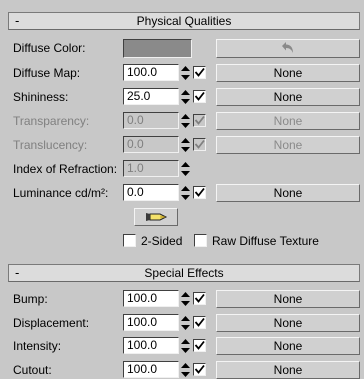 Image resolution: width=364 pixels, height=379 pixels. What do you see at coordinates (288, 323) in the screenshot?
I see `displacement-map-button: None` at bounding box center [288, 323].